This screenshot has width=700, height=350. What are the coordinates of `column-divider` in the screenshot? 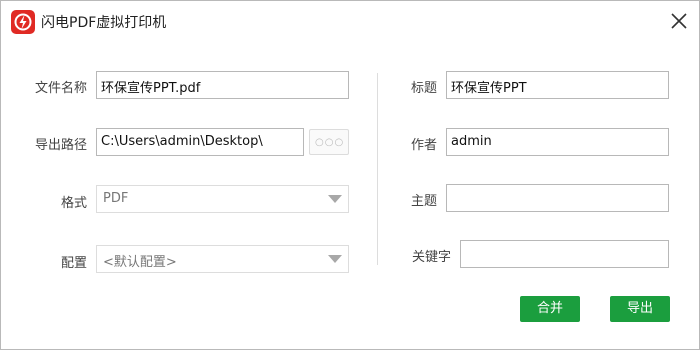 It's located at (377, 169).